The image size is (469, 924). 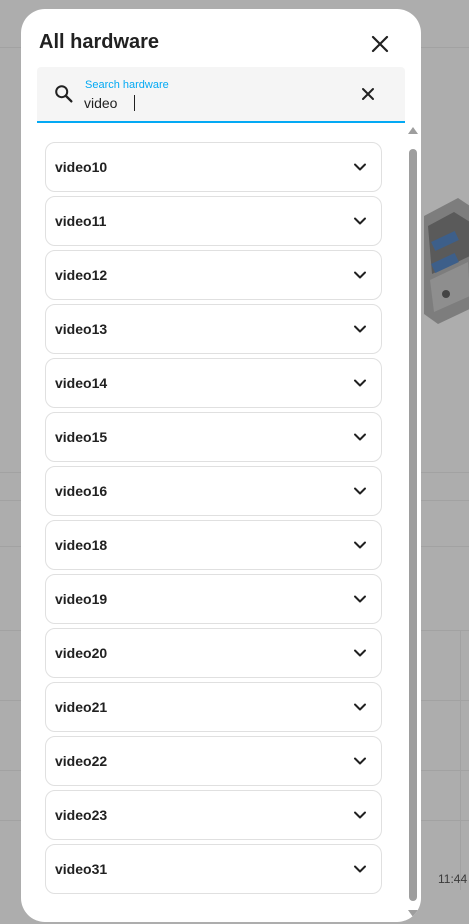 What do you see at coordinates (81, 599) in the screenshot?
I see `hardware-item-label: video19` at bounding box center [81, 599].